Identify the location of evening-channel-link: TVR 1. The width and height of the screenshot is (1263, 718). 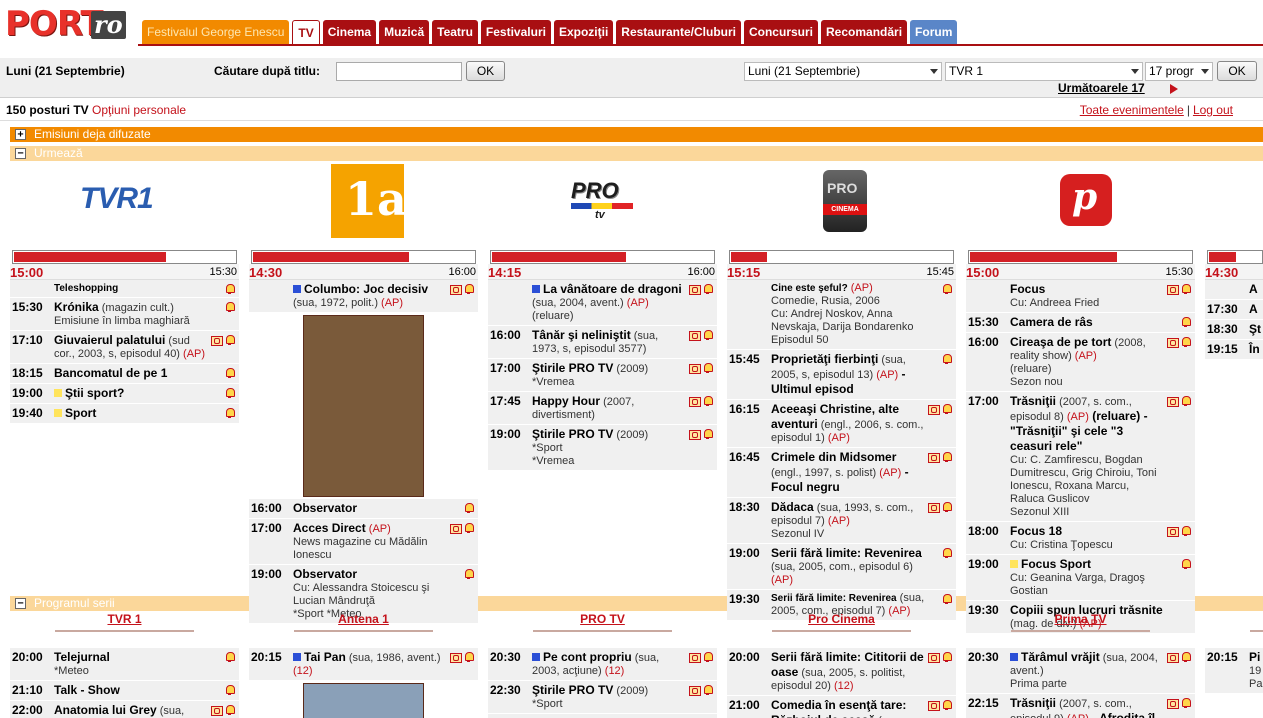
(124, 619).